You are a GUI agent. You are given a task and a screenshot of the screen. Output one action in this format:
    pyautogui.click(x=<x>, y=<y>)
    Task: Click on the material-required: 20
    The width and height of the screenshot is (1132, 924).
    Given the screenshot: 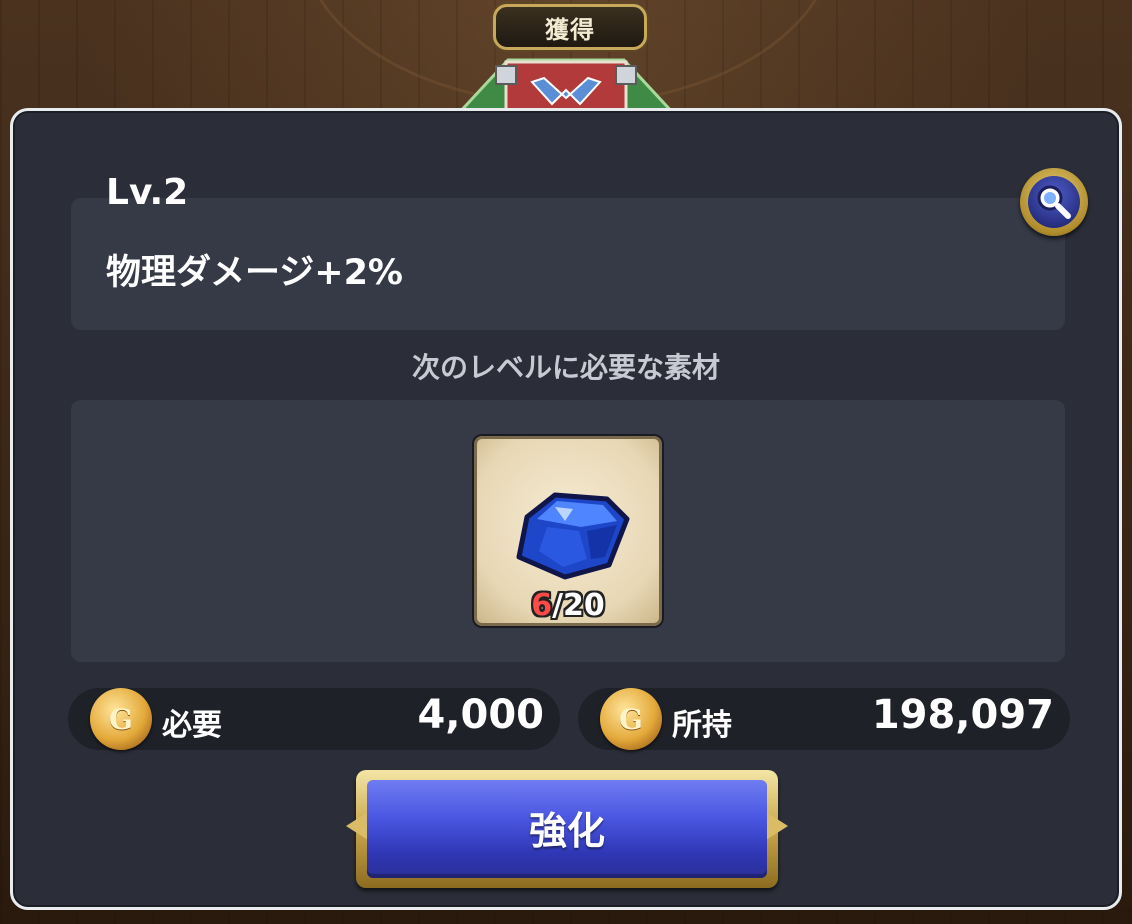 What is the action you would take?
    pyautogui.click(x=584, y=605)
    